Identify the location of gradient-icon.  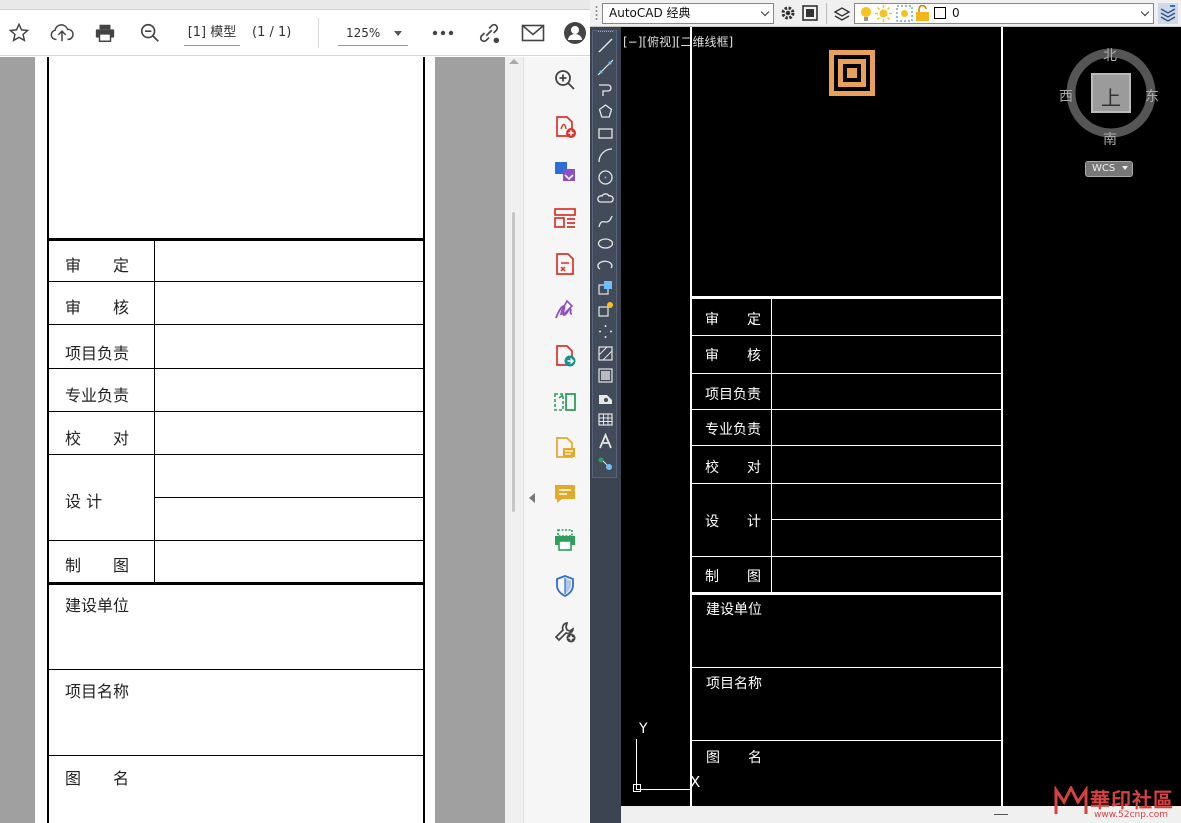
(605, 375).